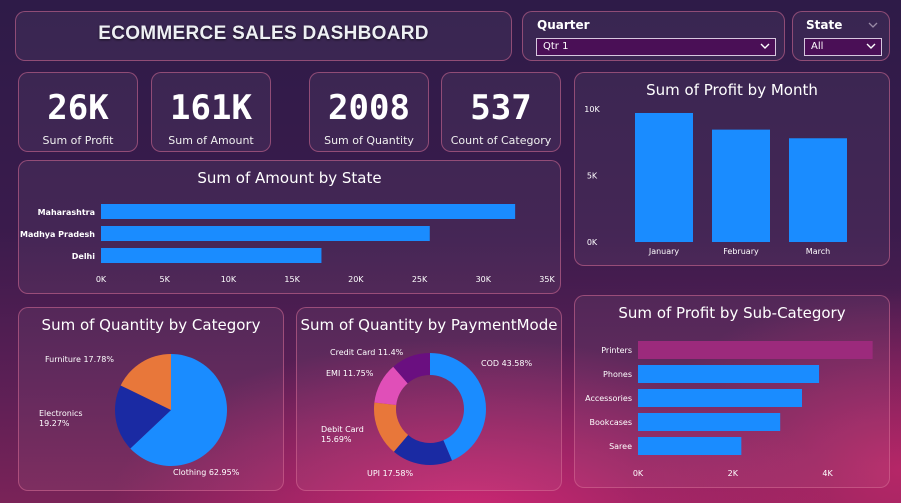 The height and width of the screenshot is (503, 901). What do you see at coordinates (556, 46) in the screenshot?
I see `quarter-dropdown-value: Qtr 1` at bounding box center [556, 46].